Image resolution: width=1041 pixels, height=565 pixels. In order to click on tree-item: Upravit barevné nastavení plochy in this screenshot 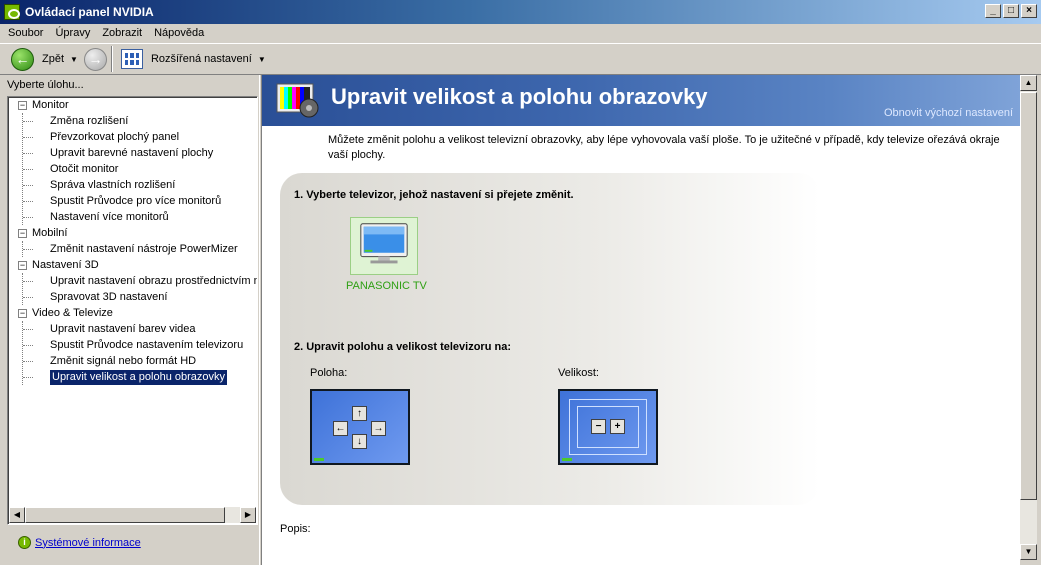, I will do `click(131, 153)`.